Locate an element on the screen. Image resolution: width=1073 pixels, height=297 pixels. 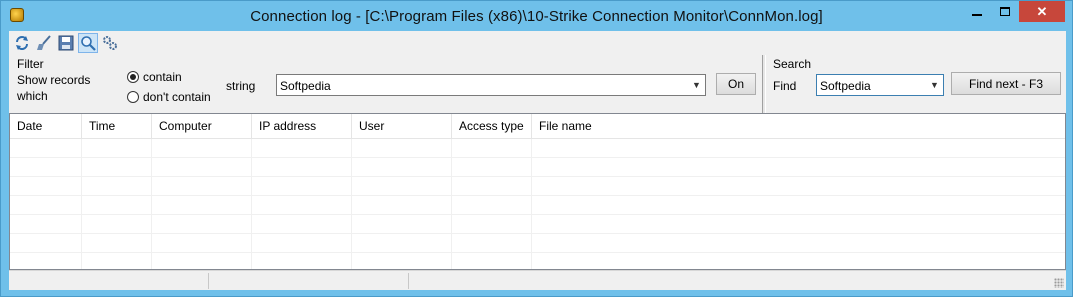
clear-icon is located at coordinates (44, 42).